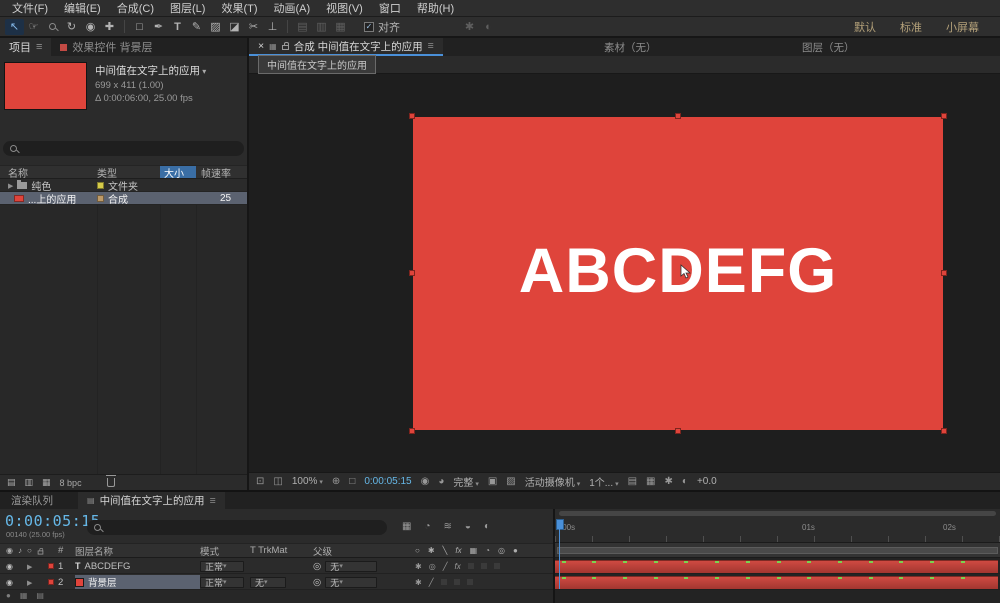 This screenshot has height=603, width=1000. Describe the element at coordinates (465, 481) in the screenshot. I see `resolution-select: 完整` at that location.